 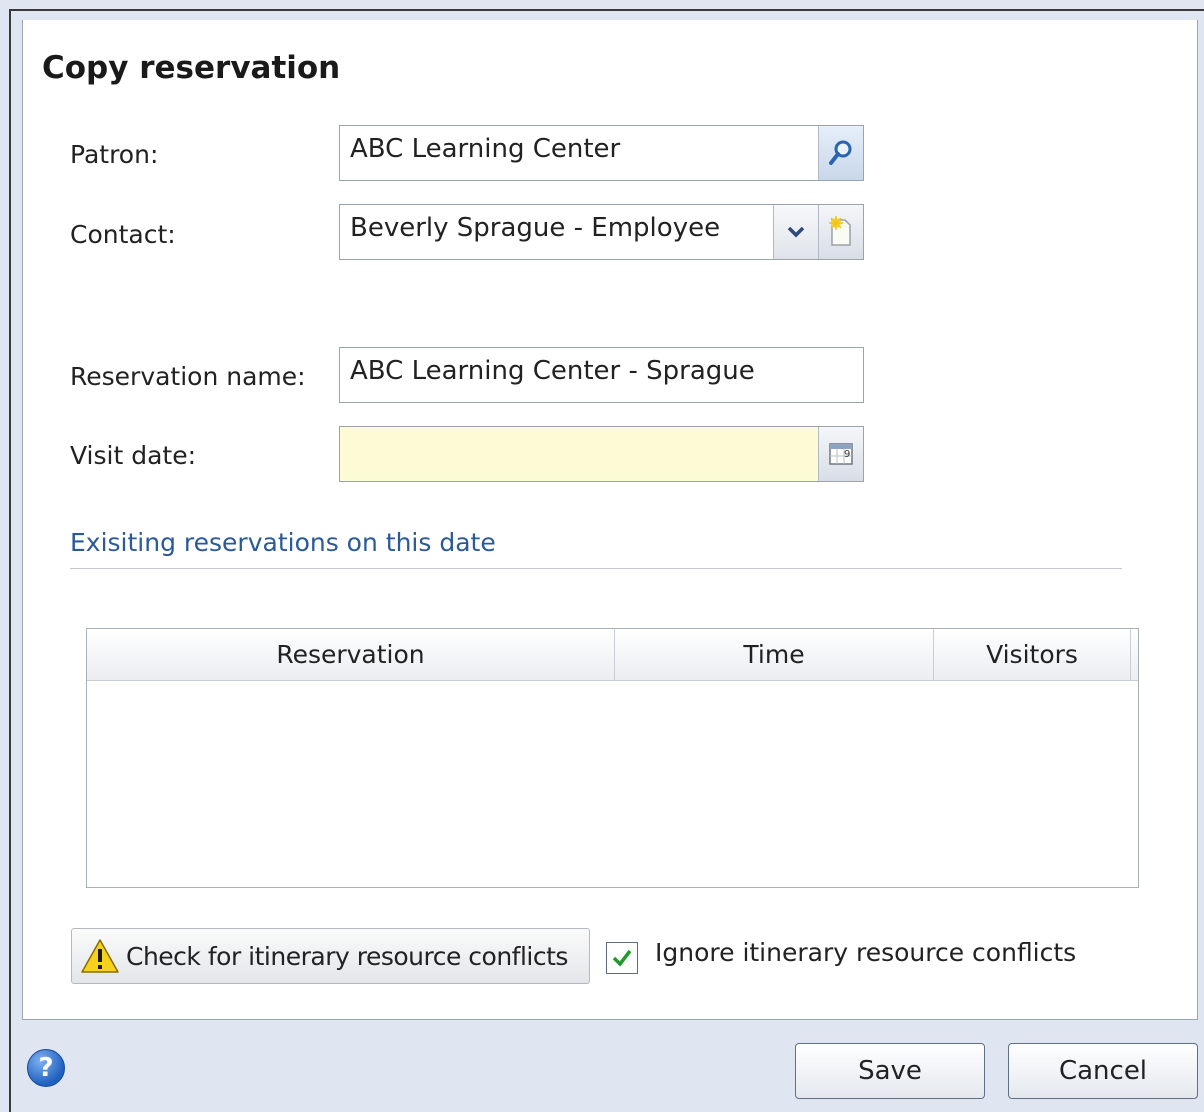 What do you see at coordinates (847, 454) in the screenshot?
I see `svg-text: 9` at bounding box center [847, 454].